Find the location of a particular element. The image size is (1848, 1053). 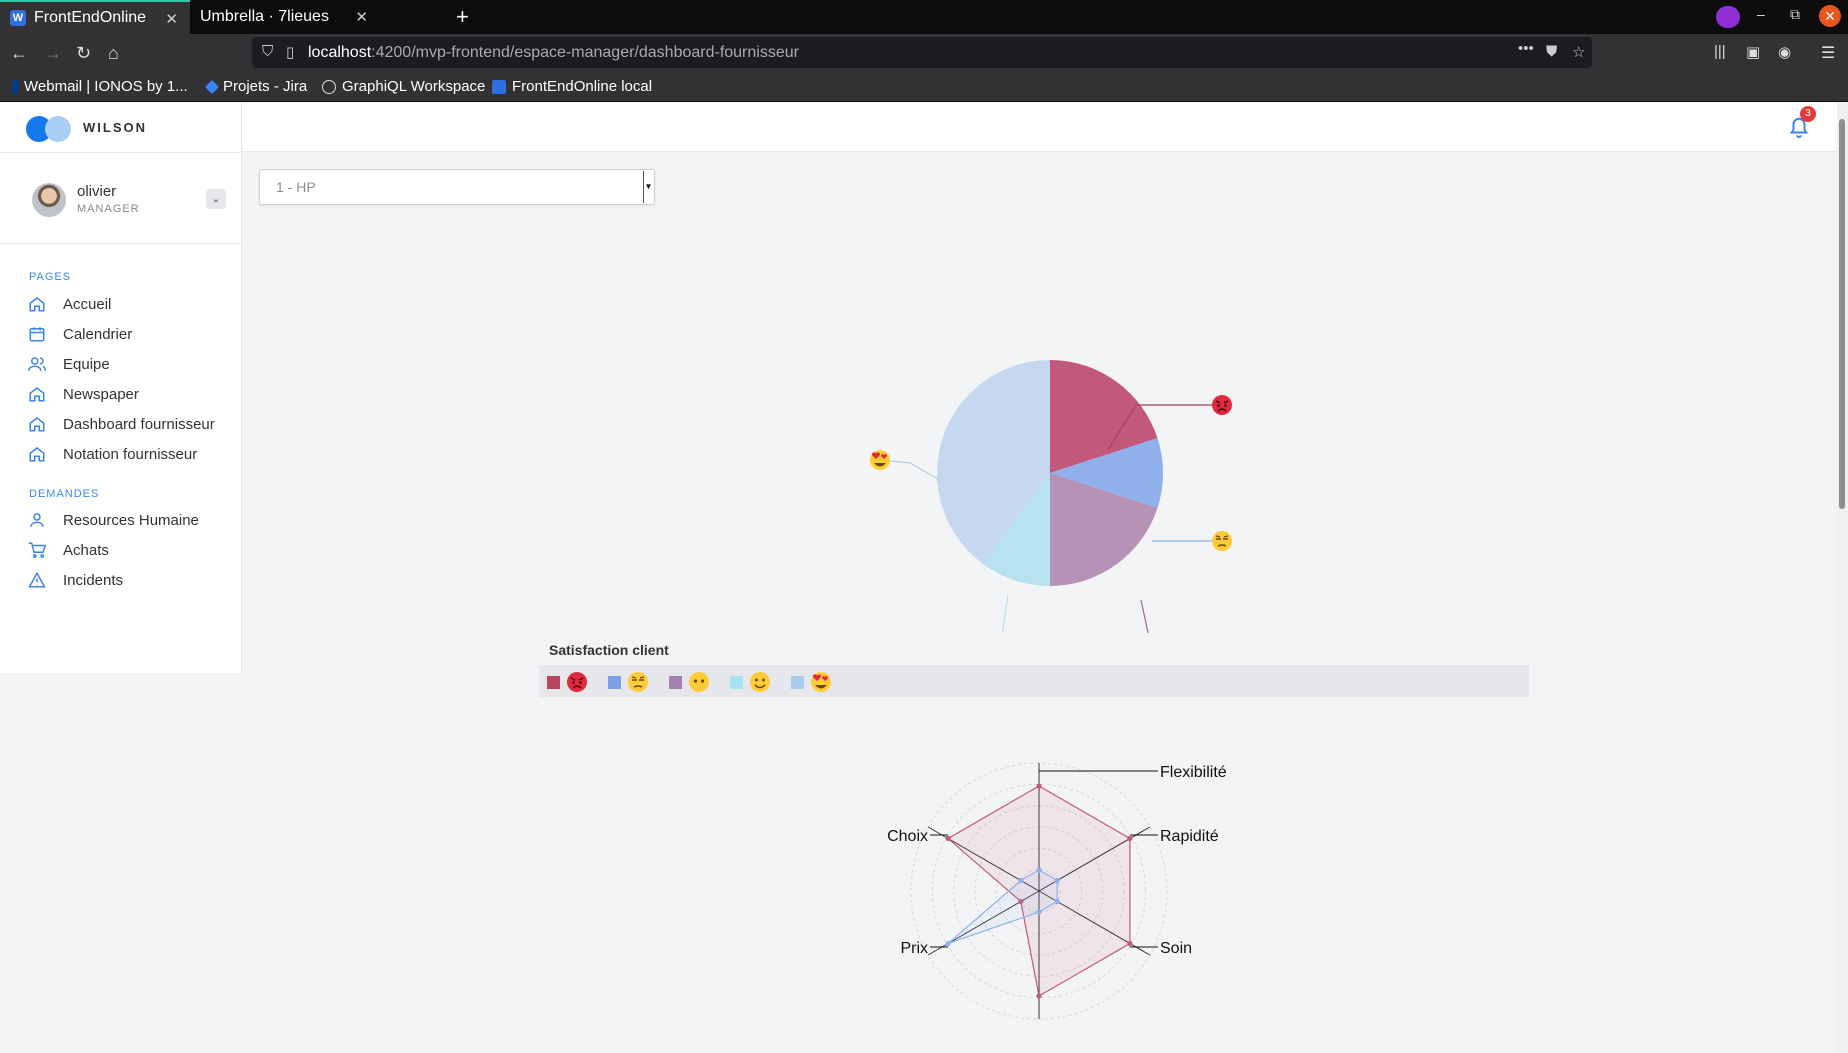

users-icon is located at coordinates (37, 364).